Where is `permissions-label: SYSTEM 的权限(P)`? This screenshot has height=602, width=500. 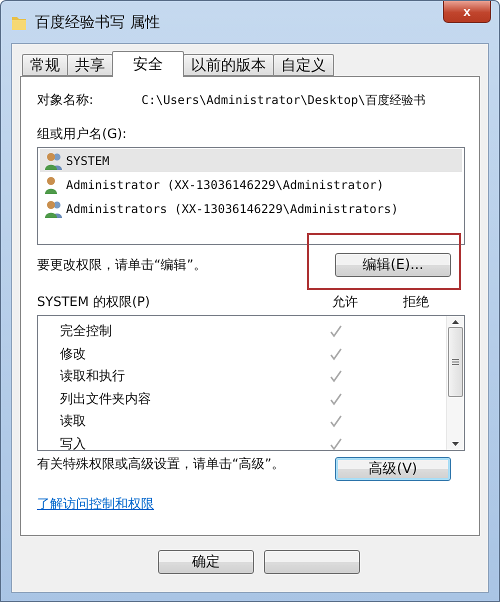 permissions-label: SYSTEM 的权限(P) is located at coordinates (94, 302).